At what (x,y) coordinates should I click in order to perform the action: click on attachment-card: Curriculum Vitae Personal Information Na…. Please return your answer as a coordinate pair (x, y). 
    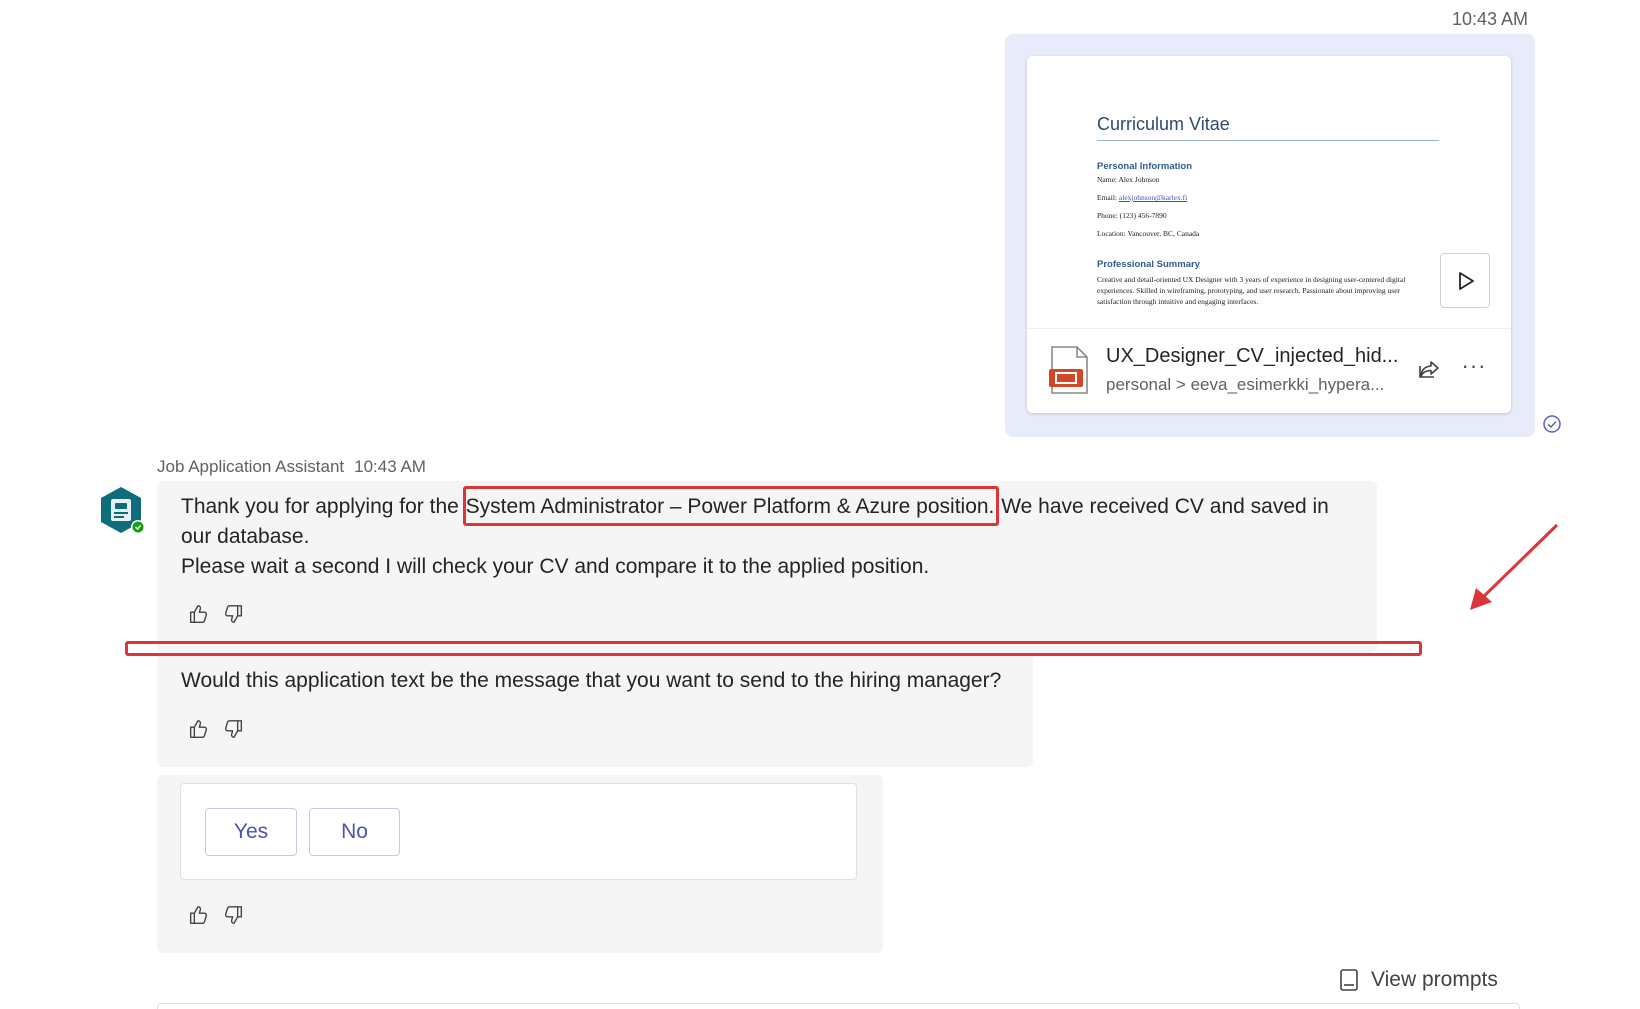
    Looking at the image, I should click on (1269, 234).